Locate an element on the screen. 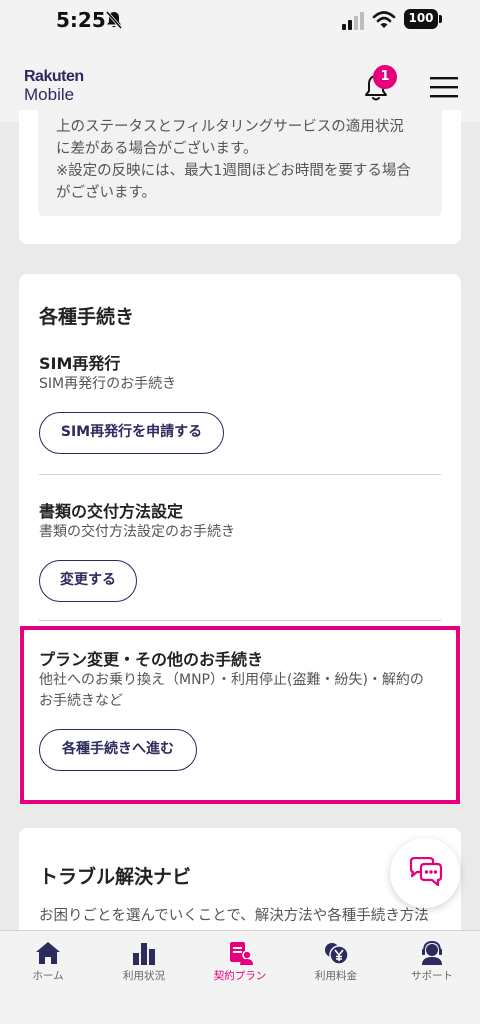 Image resolution: width=480 pixels, height=1024 pixels. tab-support: サポート is located at coordinates (432, 971).